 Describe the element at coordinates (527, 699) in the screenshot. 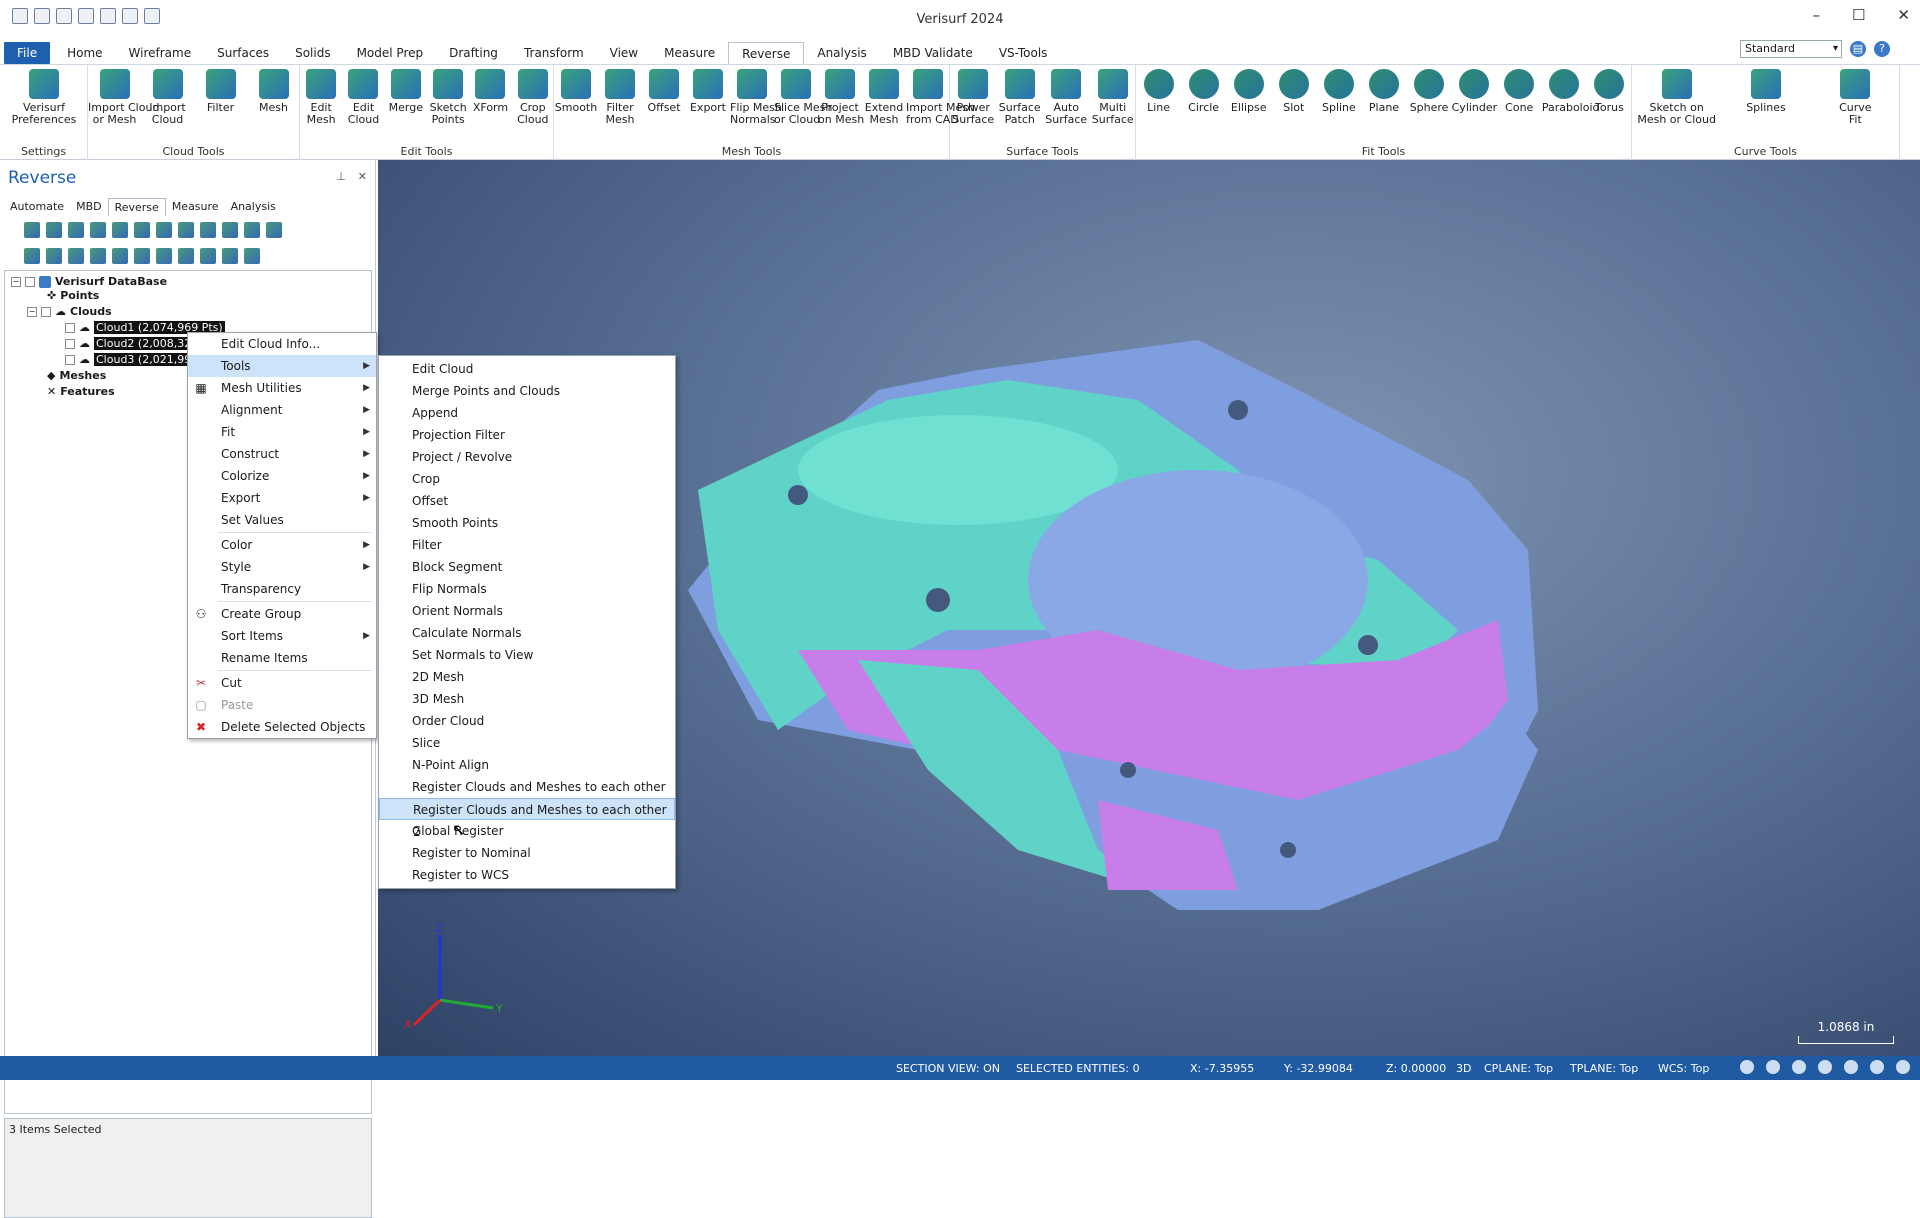

I see `submenu-item-3d-mesh: 3D Mesh` at that location.